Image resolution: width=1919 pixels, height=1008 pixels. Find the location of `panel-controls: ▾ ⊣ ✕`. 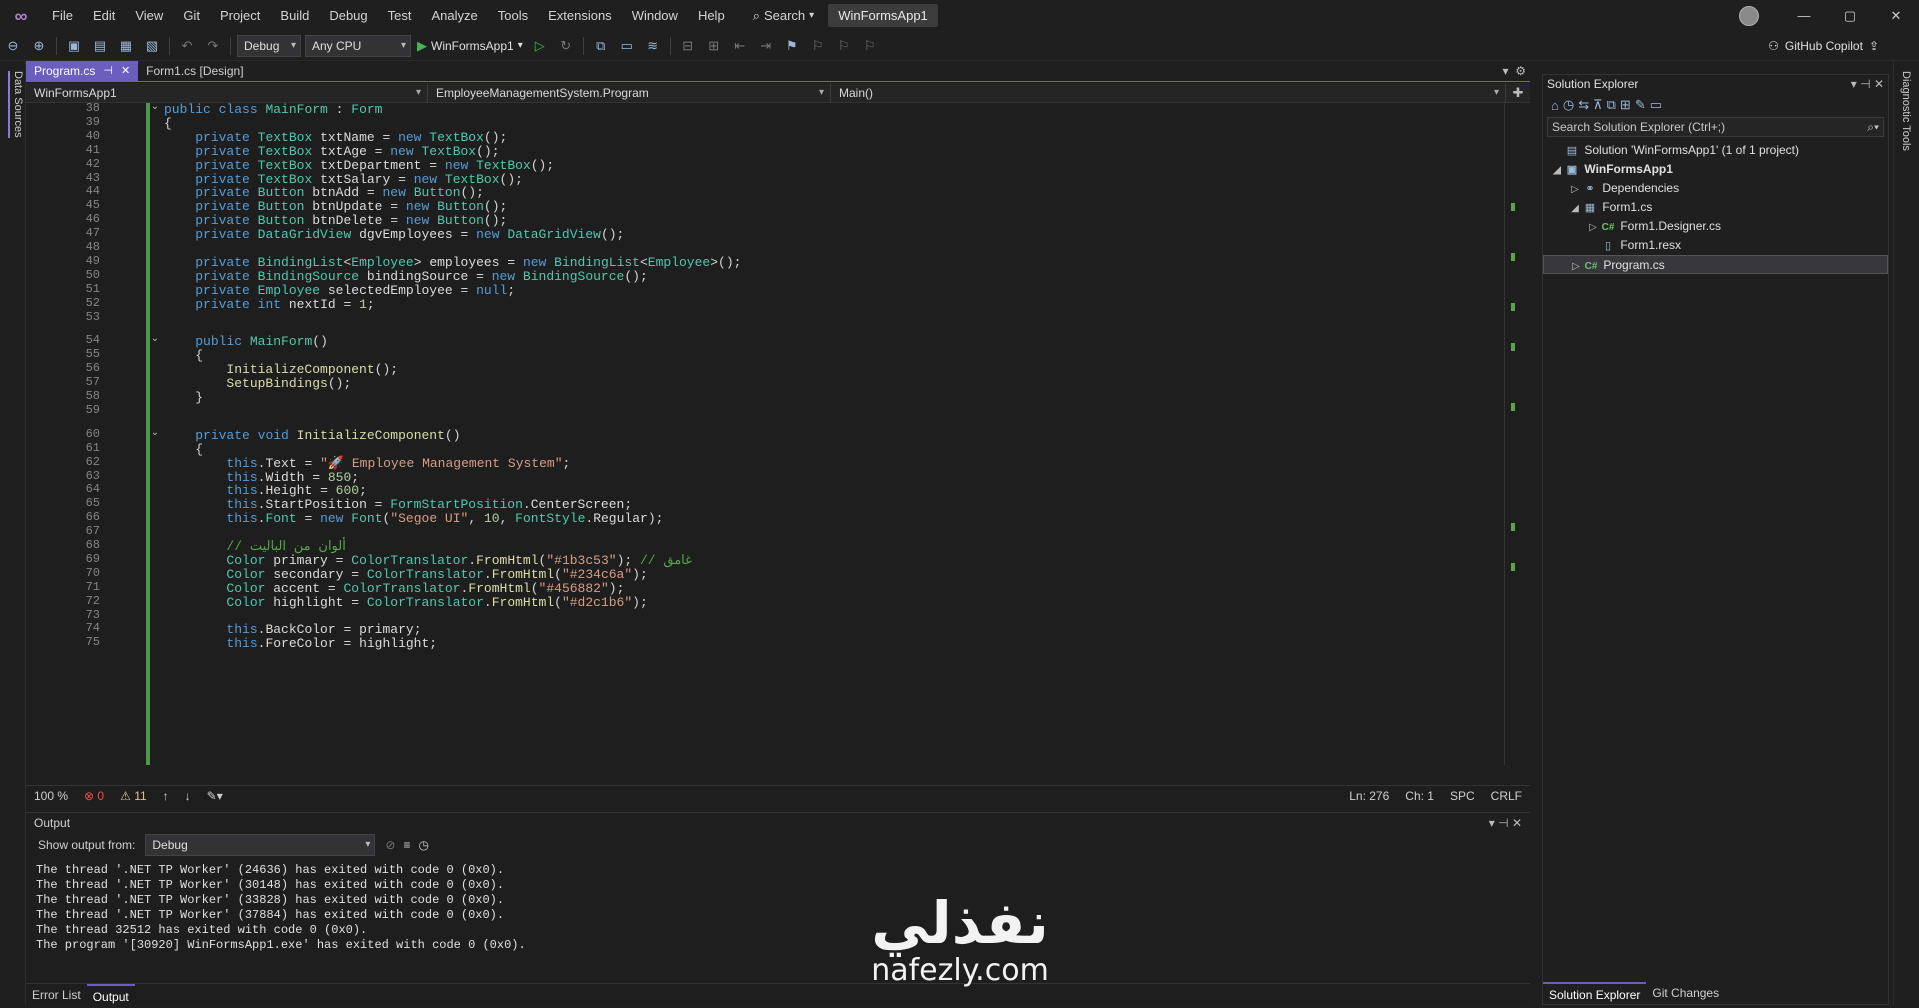

panel-controls: ▾ ⊣ ✕ is located at coordinates (1505, 823).